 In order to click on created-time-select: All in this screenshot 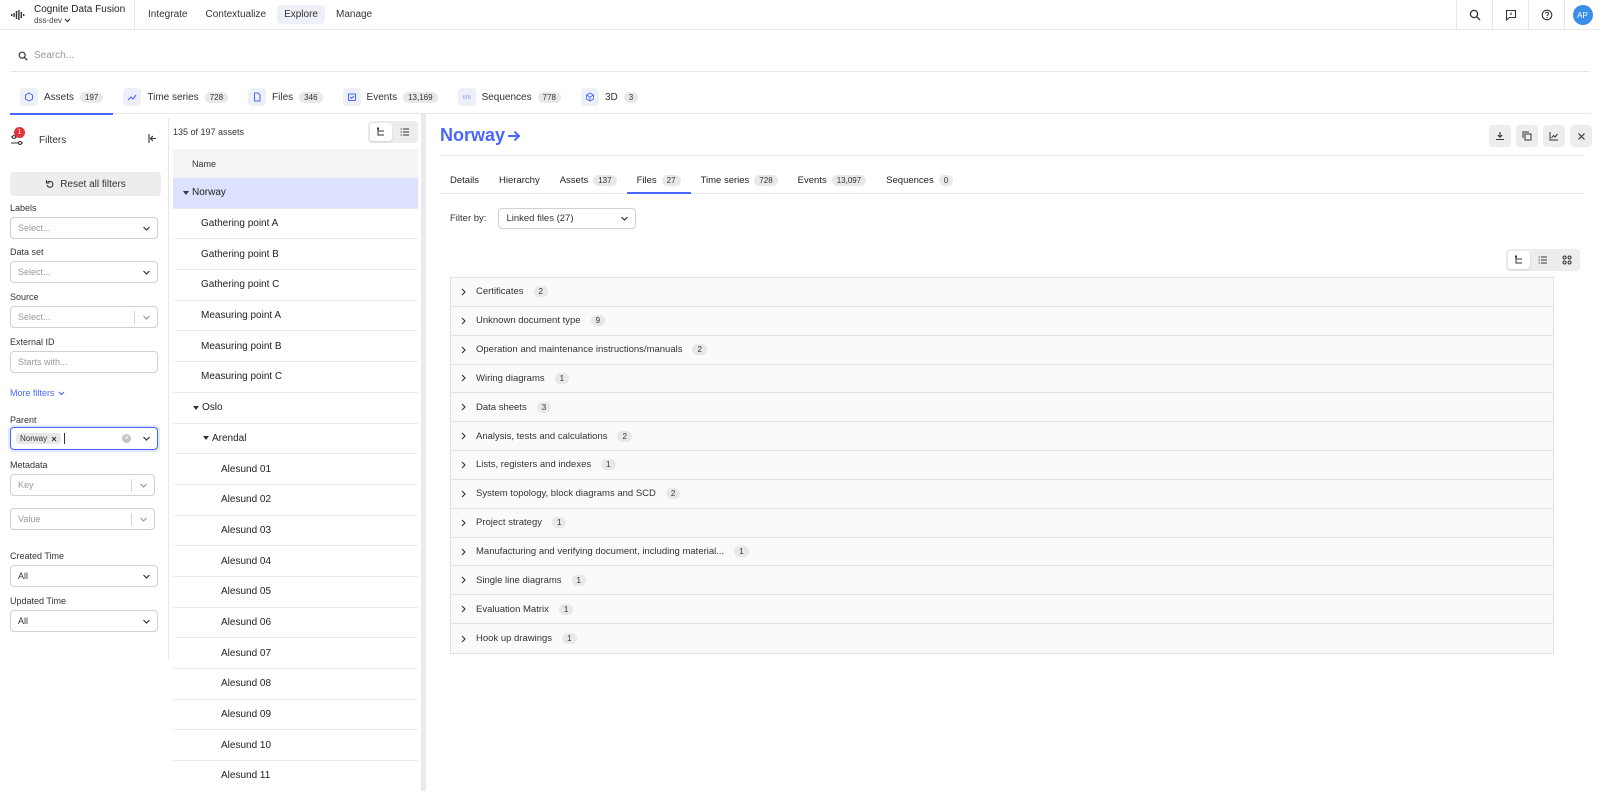, I will do `click(84, 576)`.